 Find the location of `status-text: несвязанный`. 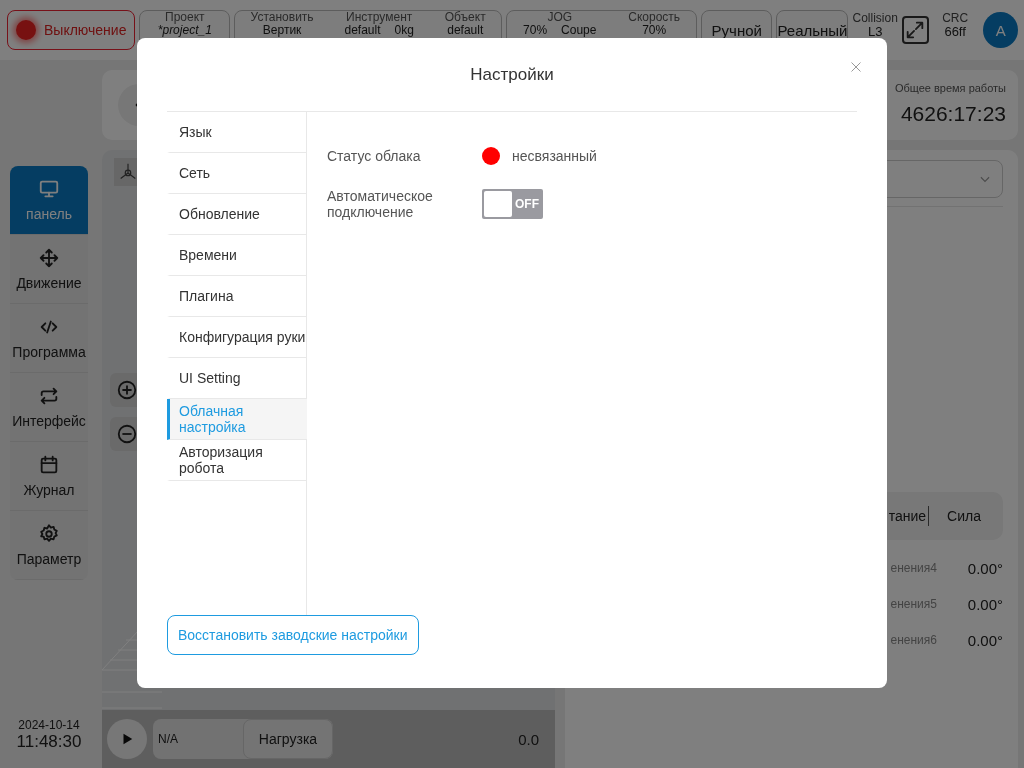

status-text: несвязанный is located at coordinates (554, 156).